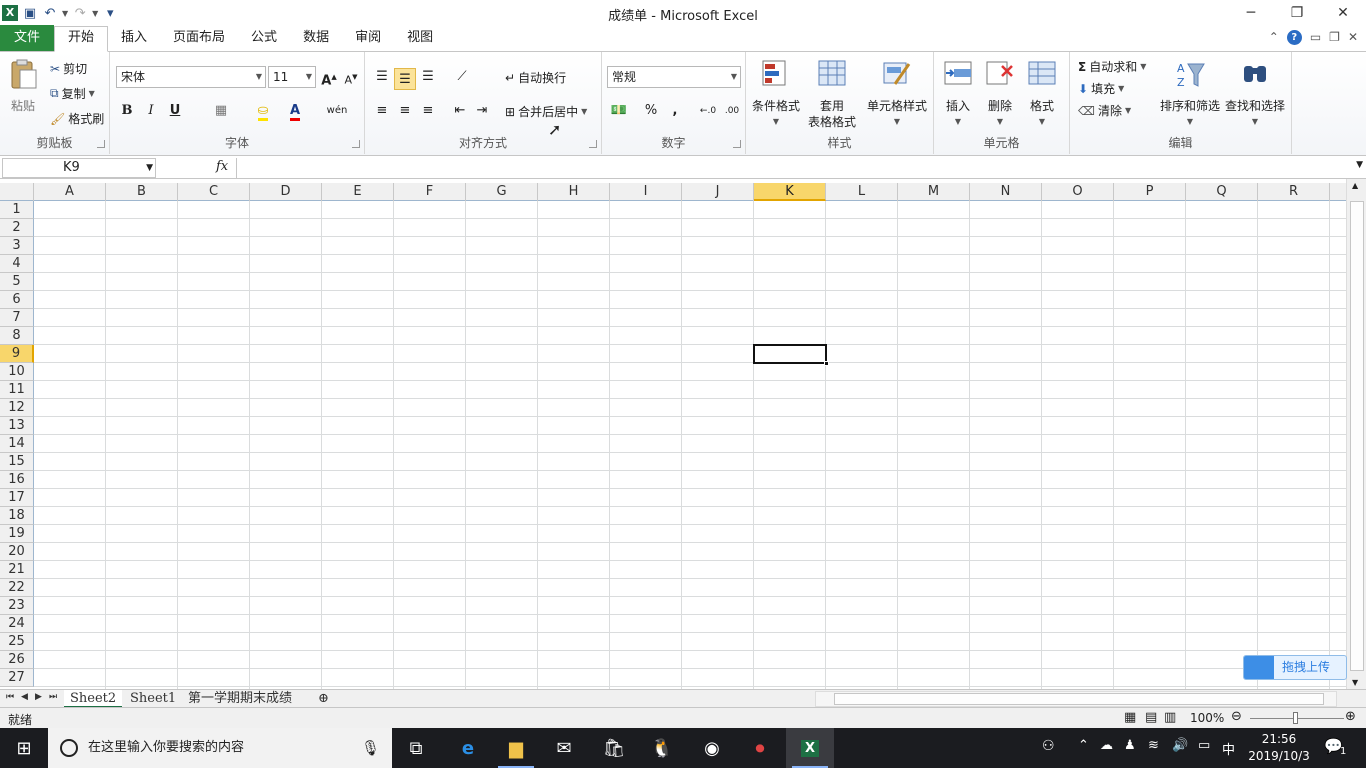 The height and width of the screenshot is (768, 1366). What do you see at coordinates (50, 13) in the screenshot?
I see `undo-icon: ↶` at bounding box center [50, 13].